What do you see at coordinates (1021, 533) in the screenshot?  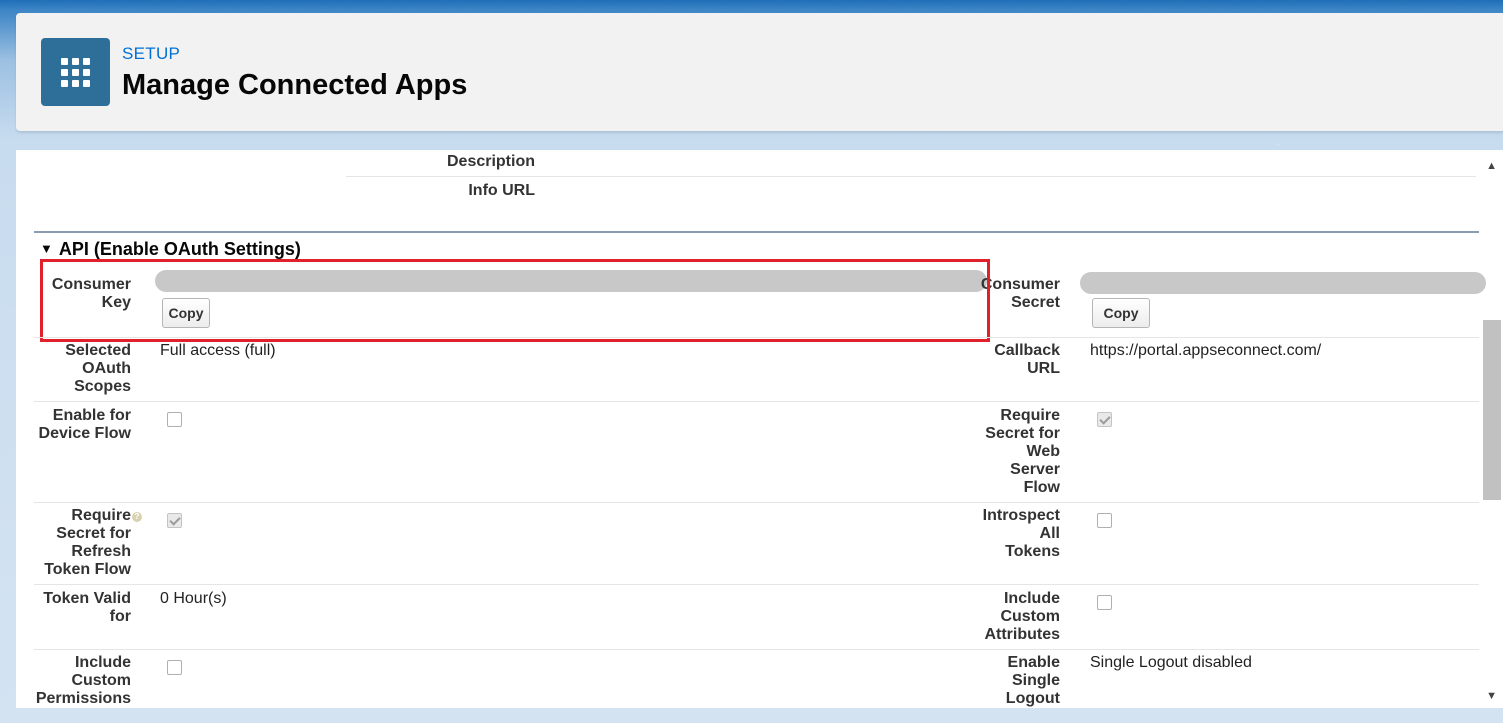 I see `introspect-tokens-label: Introspect All Tokens` at bounding box center [1021, 533].